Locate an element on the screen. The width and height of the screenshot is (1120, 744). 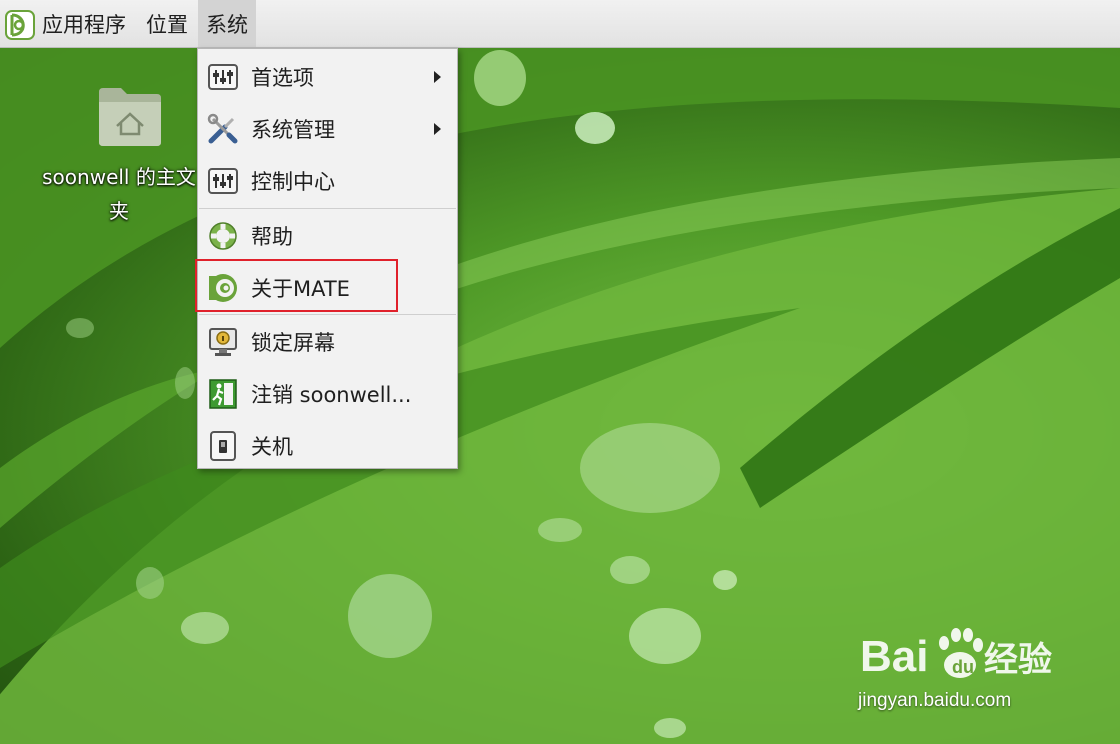
menu-item-label: 锁定屏幕 is located at coordinates (293, 343).